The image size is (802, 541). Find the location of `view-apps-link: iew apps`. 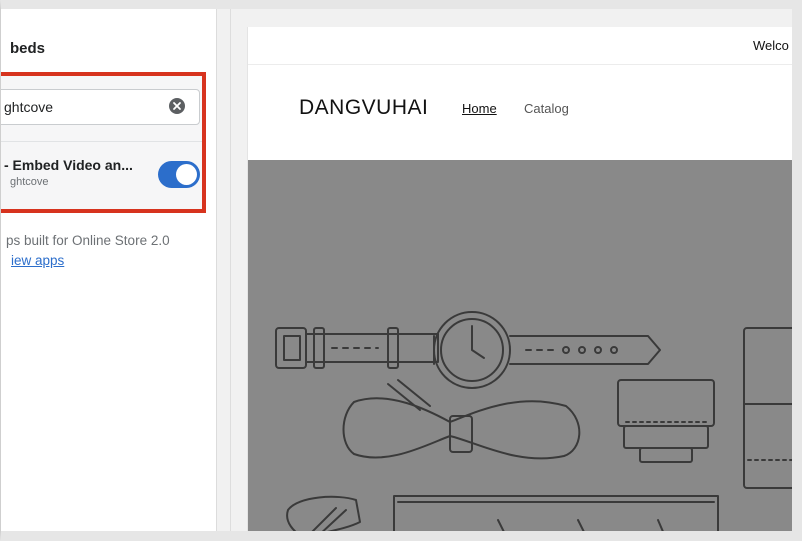

view-apps-link: iew apps is located at coordinates (37, 260).